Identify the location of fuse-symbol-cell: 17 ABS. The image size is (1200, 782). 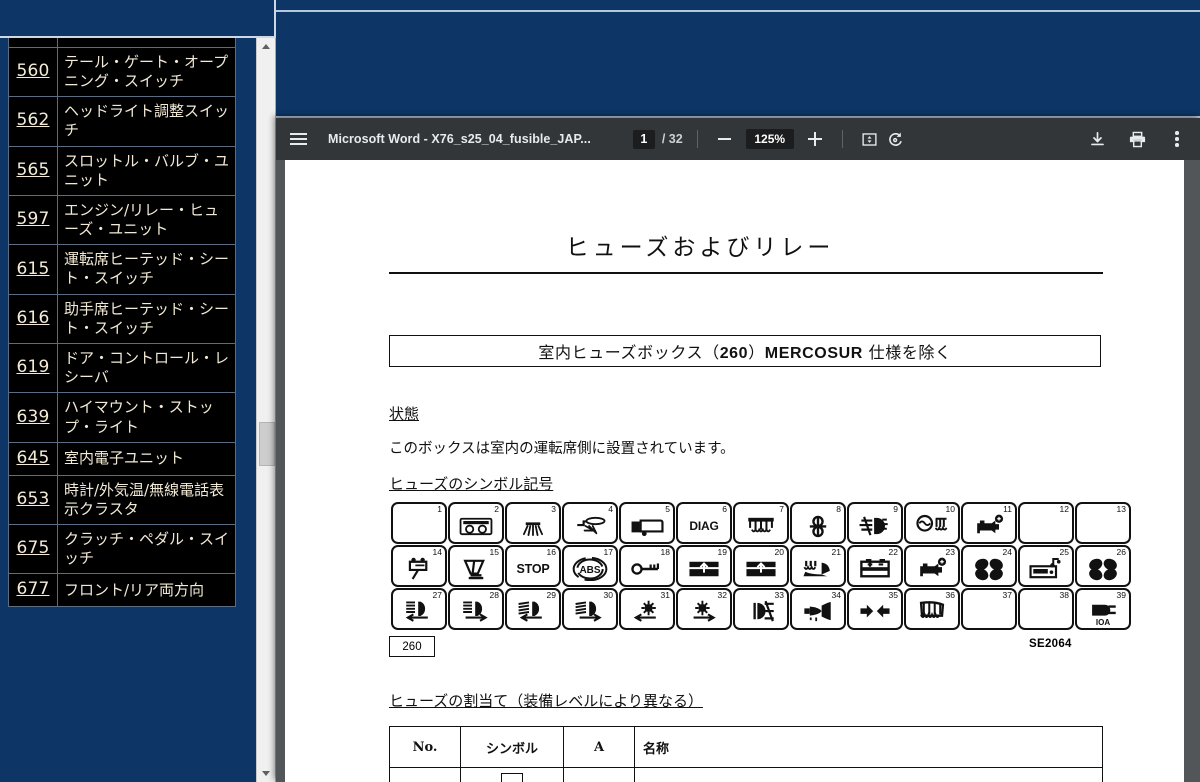
(590, 566).